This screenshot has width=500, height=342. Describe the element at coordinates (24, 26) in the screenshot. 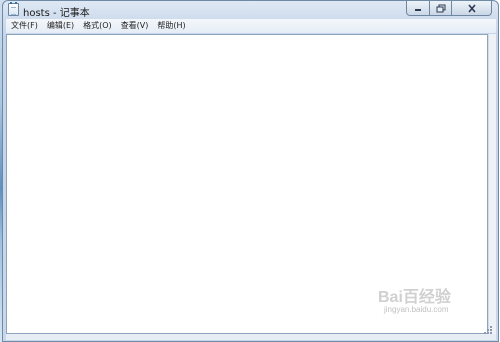

I see `menu-file: 文件(F)` at that location.